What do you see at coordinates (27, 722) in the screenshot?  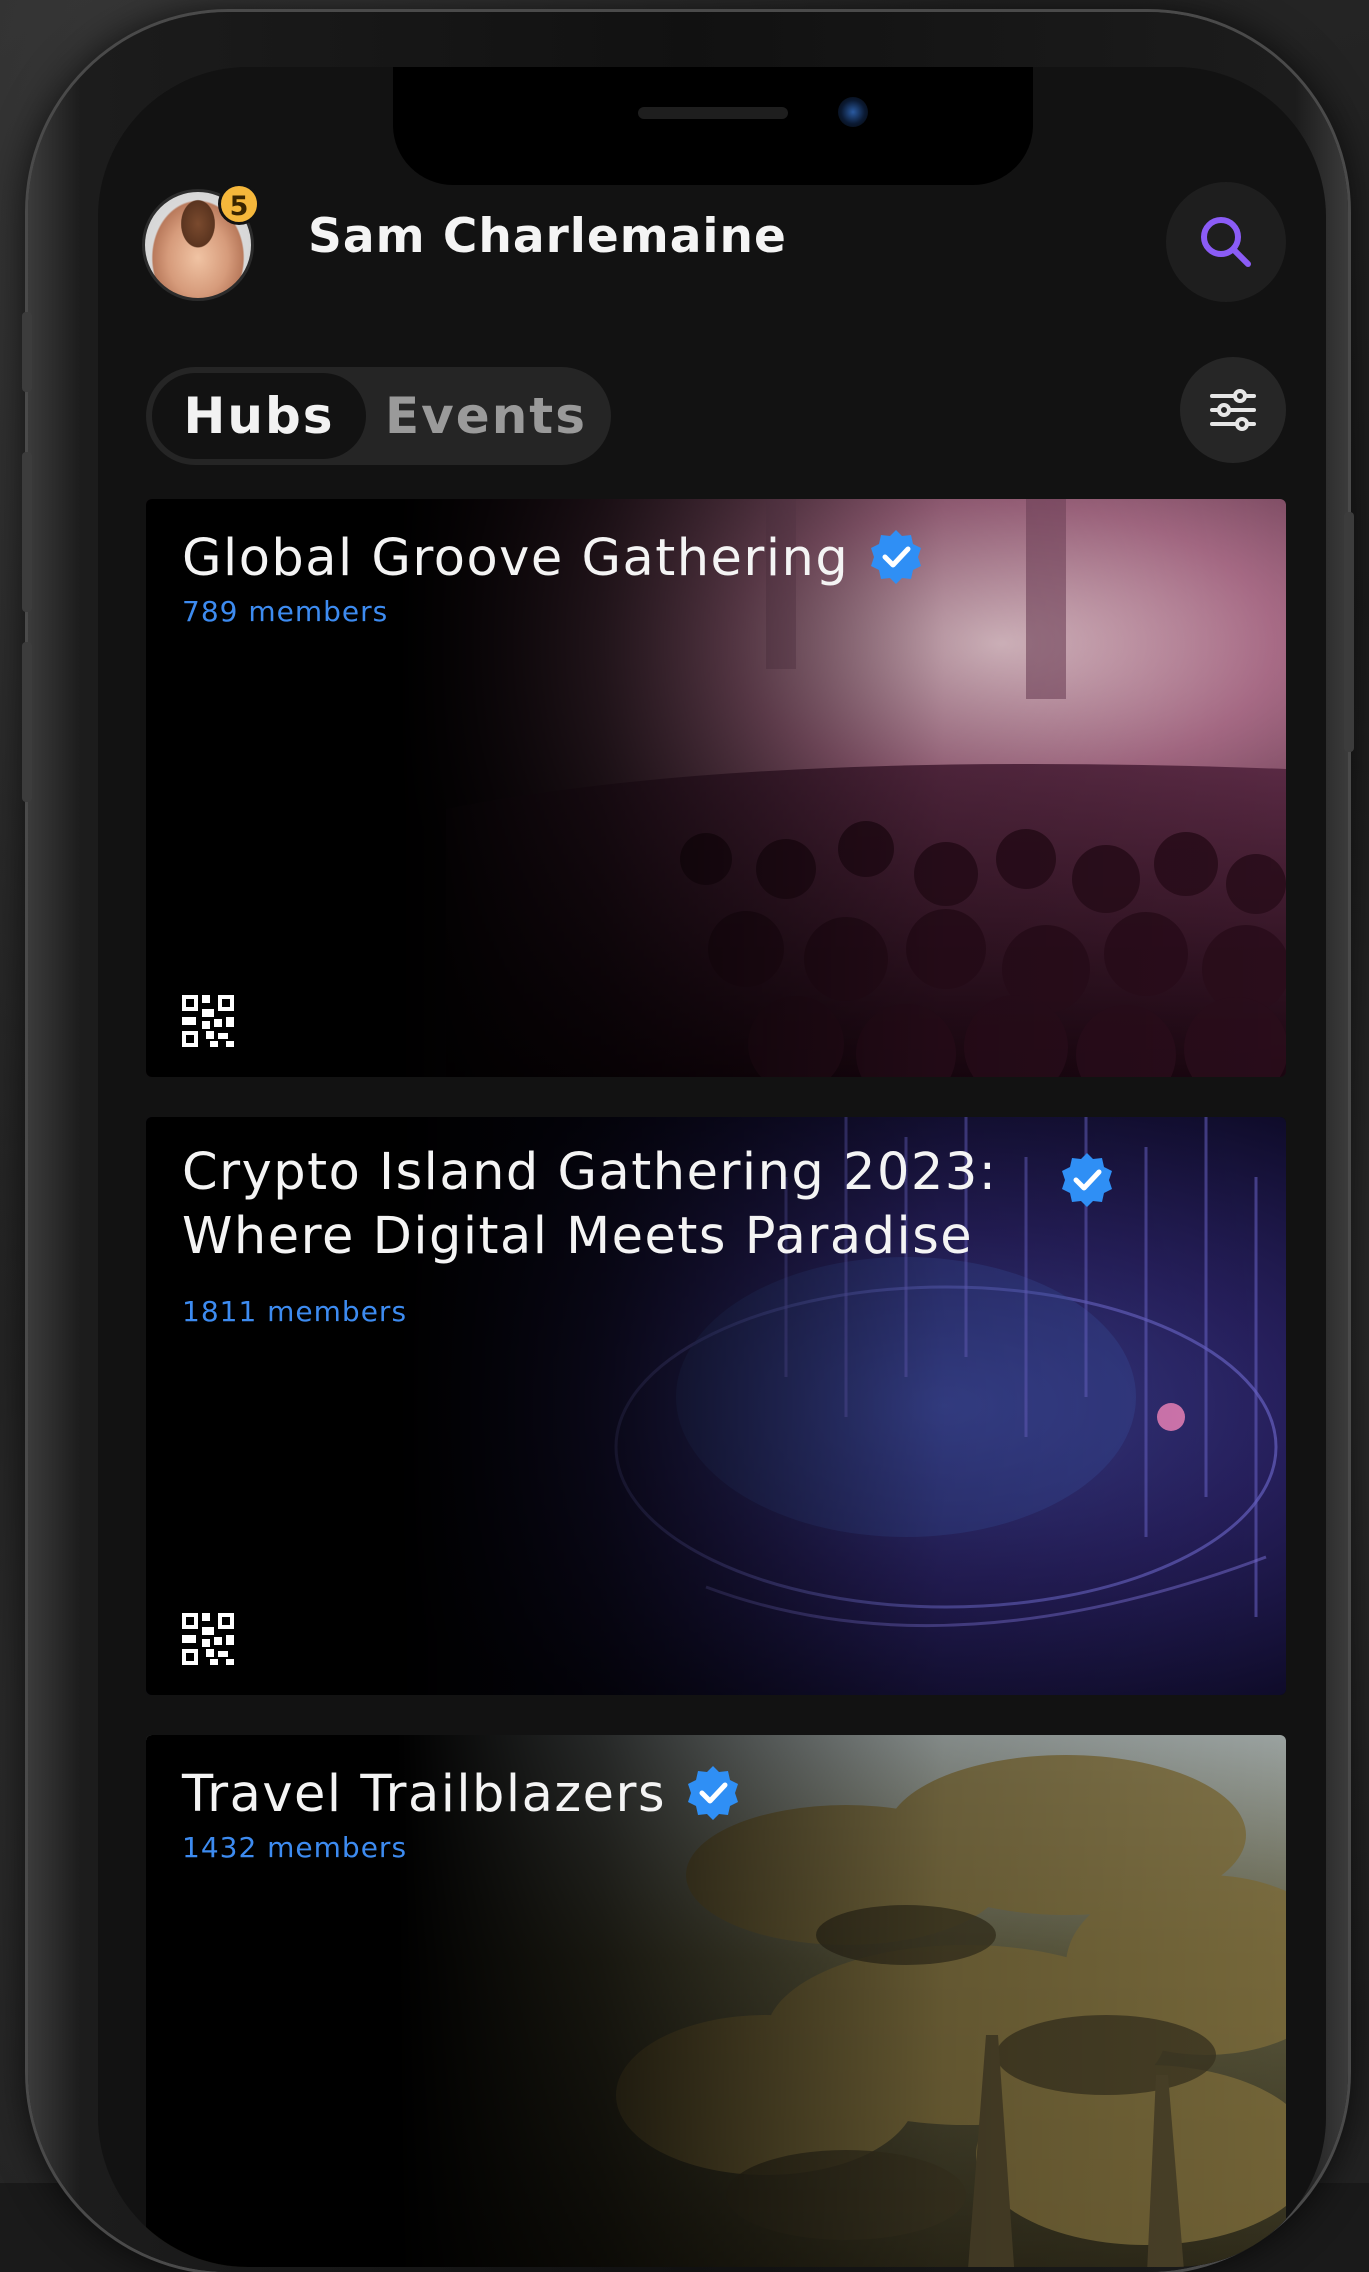 I see `volume-down-button` at bounding box center [27, 722].